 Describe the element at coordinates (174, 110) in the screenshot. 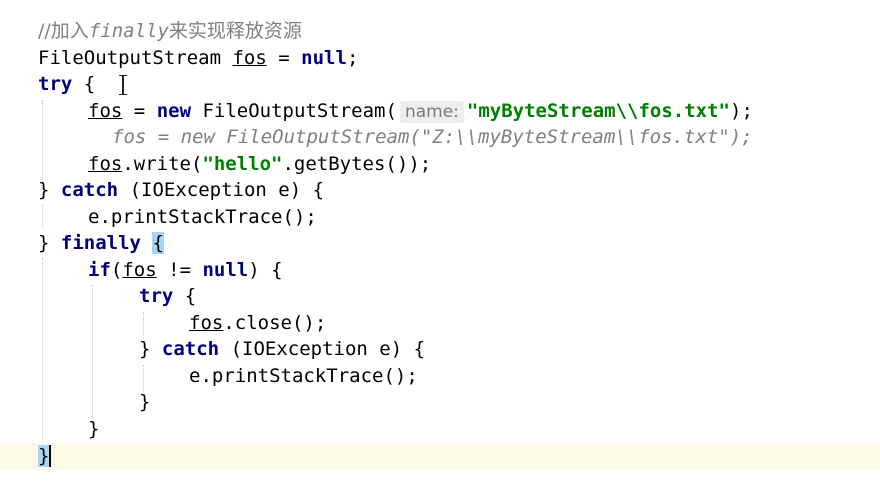

I see `new-keyword: new` at that location.